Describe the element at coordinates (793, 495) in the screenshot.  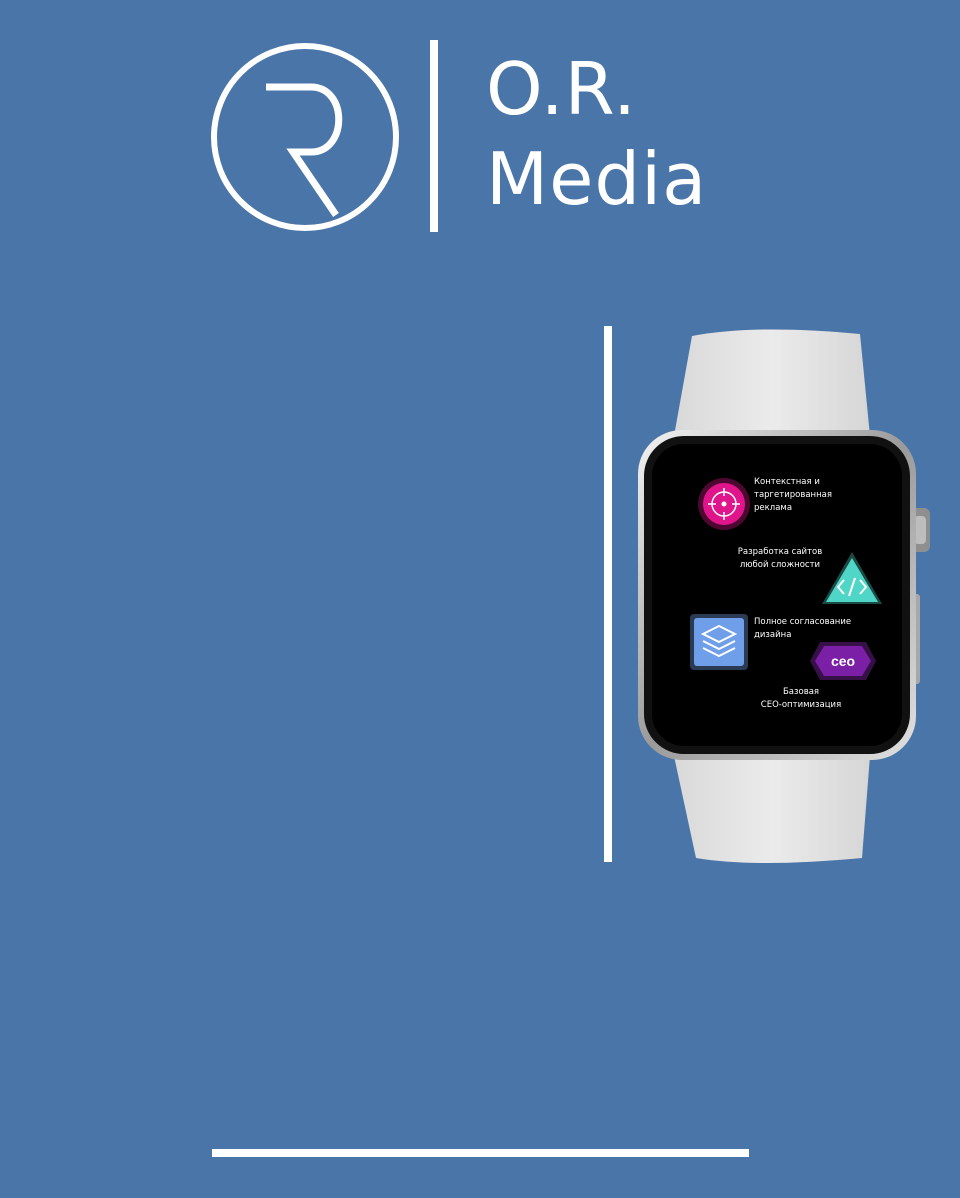
I see `service-ads-label: Контекстная и таргетированная реклама` at that location.